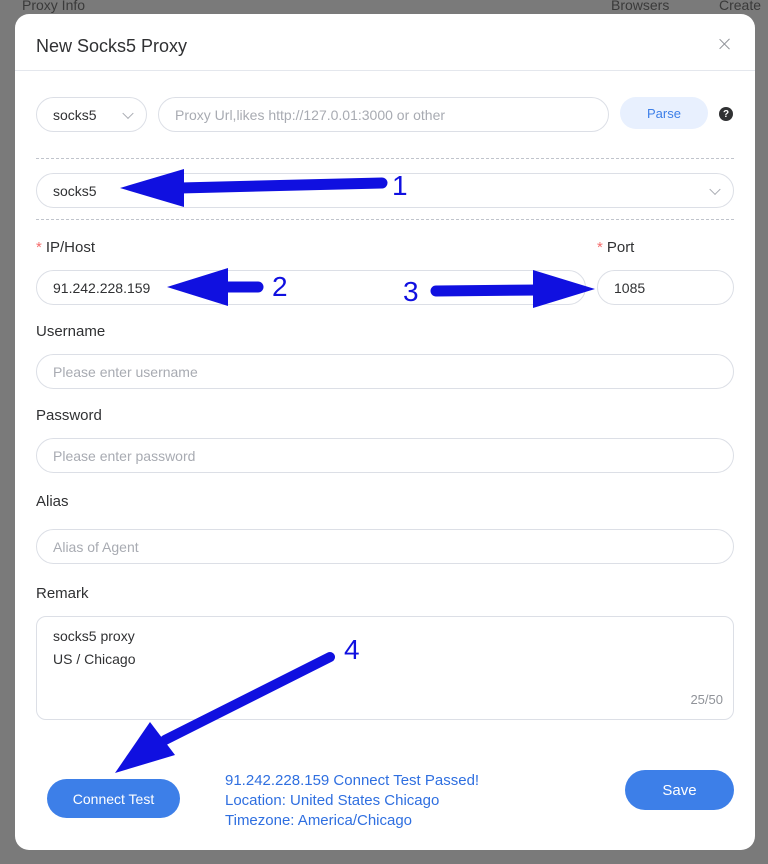 The width and height of the screenshot is (768, 864). What do you see at coordinates (280, 286) in the screenshot?
I see `annotation-number-2: 2` at bounding box center [280, 286].